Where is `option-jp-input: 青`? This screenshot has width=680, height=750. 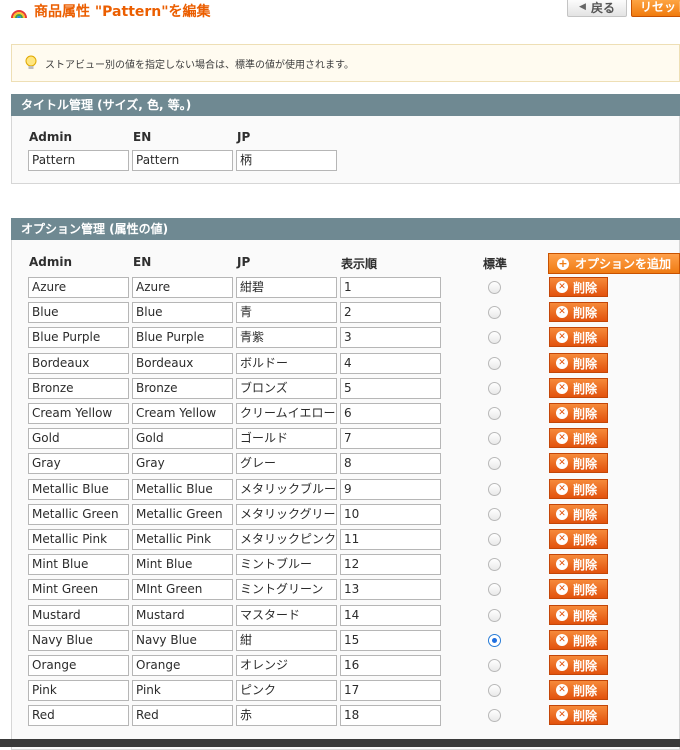
option-jp-input: 青 is located at coordinates (286, 312).